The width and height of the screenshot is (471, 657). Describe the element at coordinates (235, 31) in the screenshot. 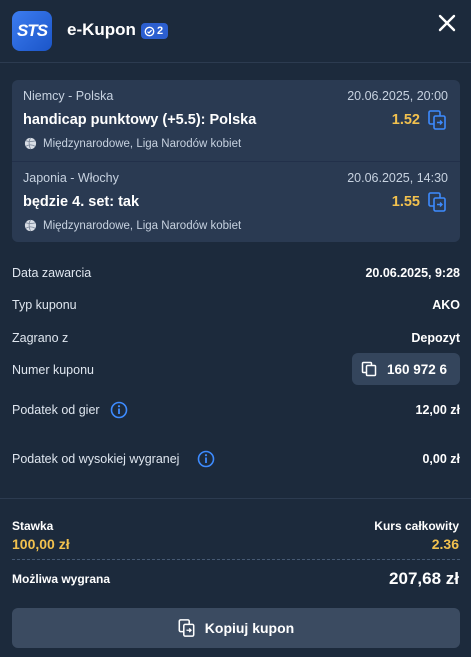

I see `header: STS e-Kupon 2` at that location.